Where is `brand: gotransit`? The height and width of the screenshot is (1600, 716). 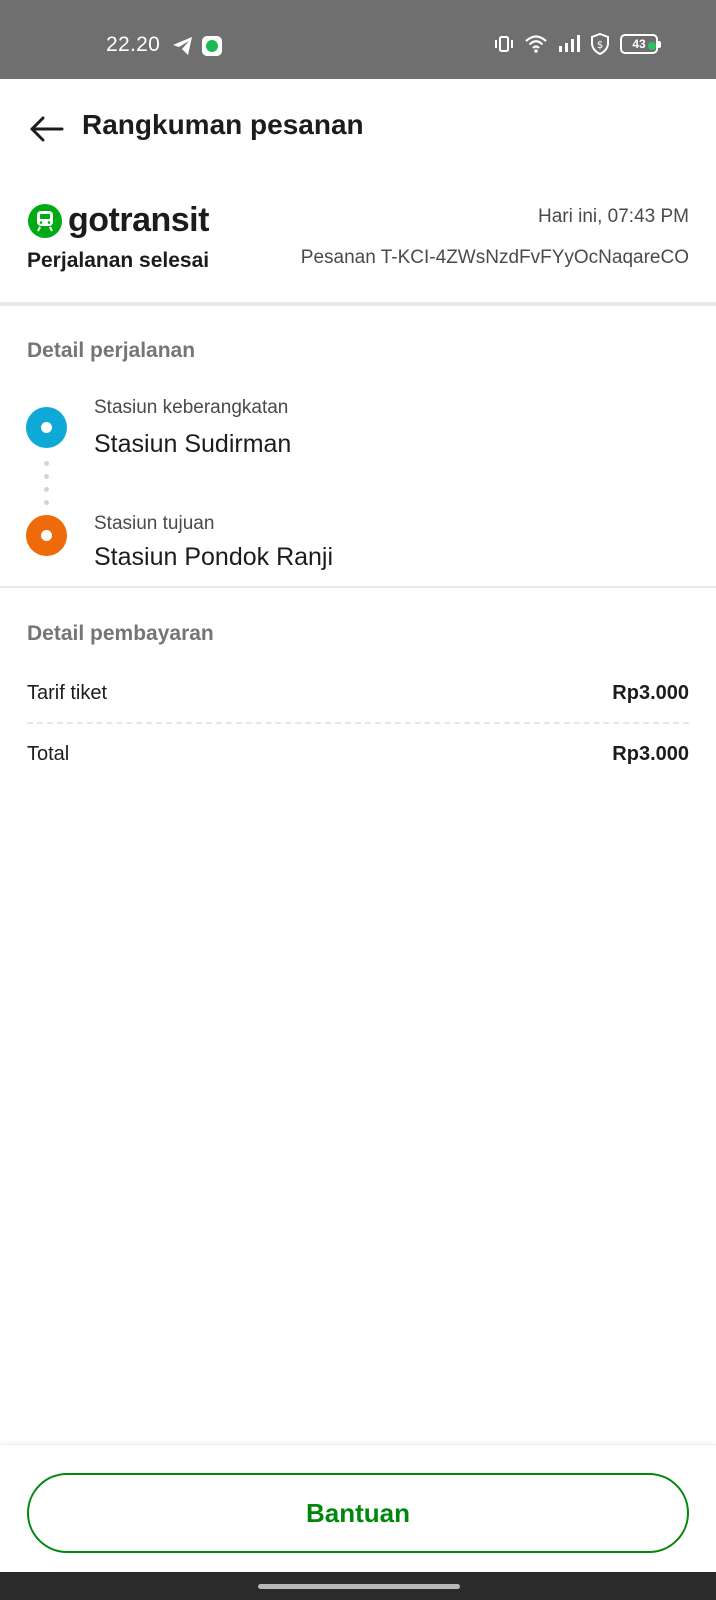 brand: gotransit is located at coordinates (118, 220).